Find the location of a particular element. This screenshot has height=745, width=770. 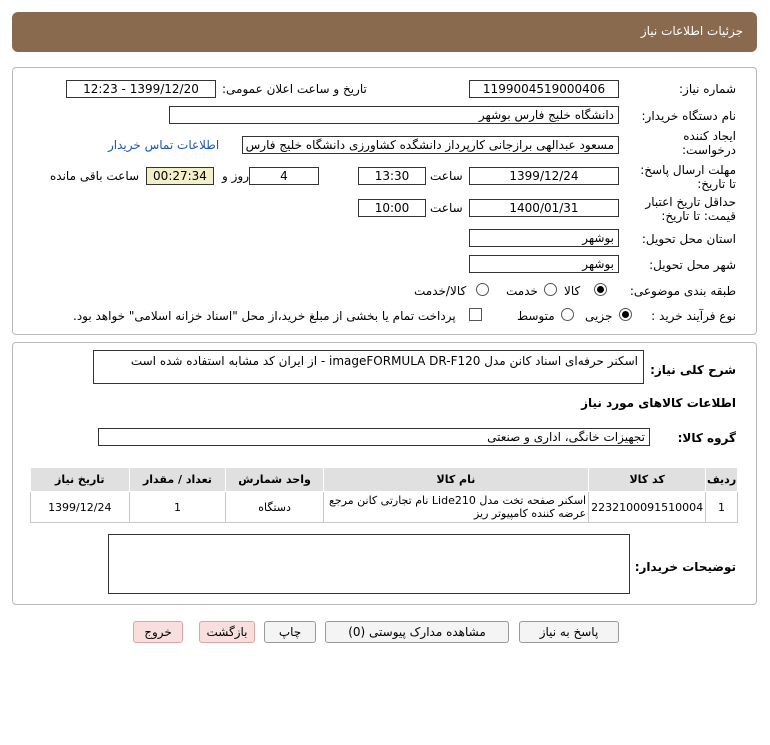

col-unit: واحد شمارش is located at coordinates (274, 479).